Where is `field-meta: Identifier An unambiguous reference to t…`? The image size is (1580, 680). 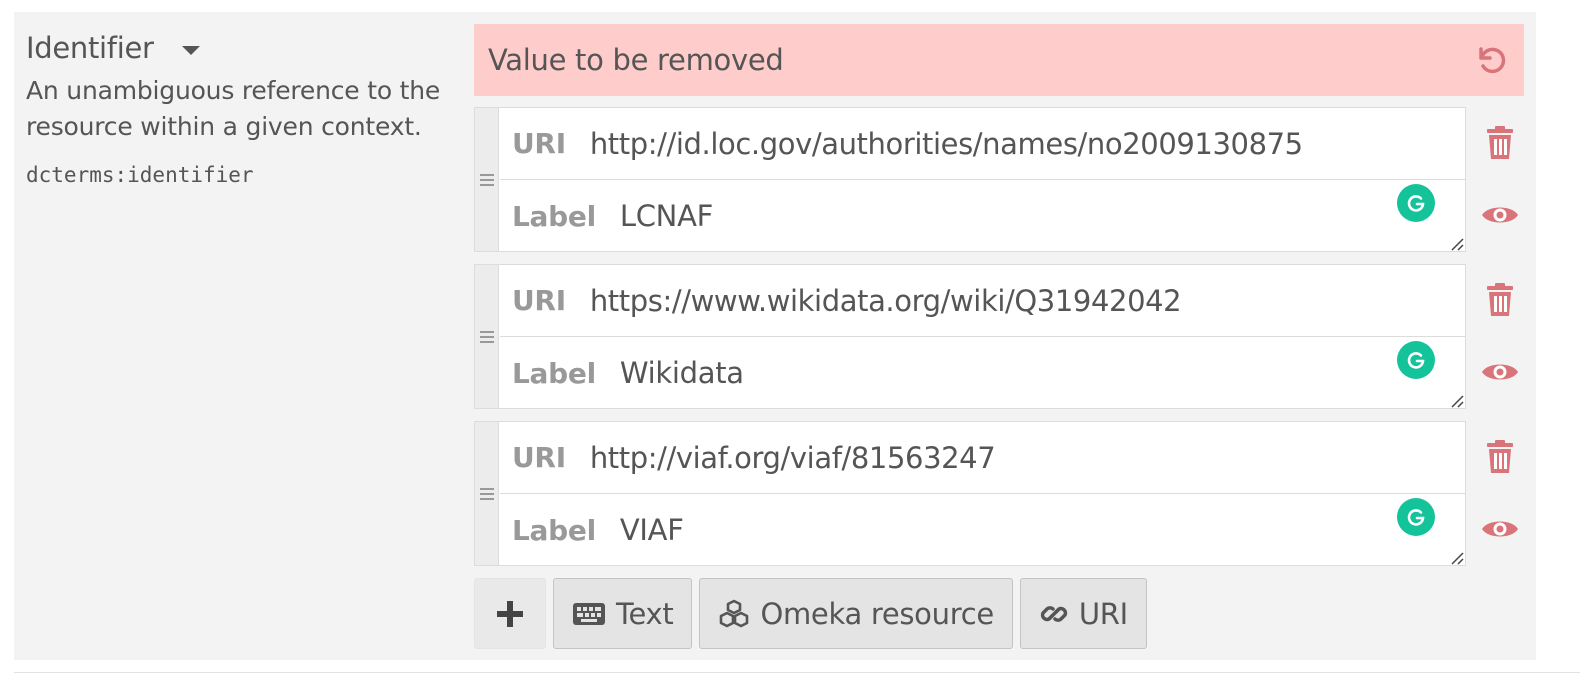 field-meta: Identifier An unambiguous reference to t… is located at coordinates (246, 108).